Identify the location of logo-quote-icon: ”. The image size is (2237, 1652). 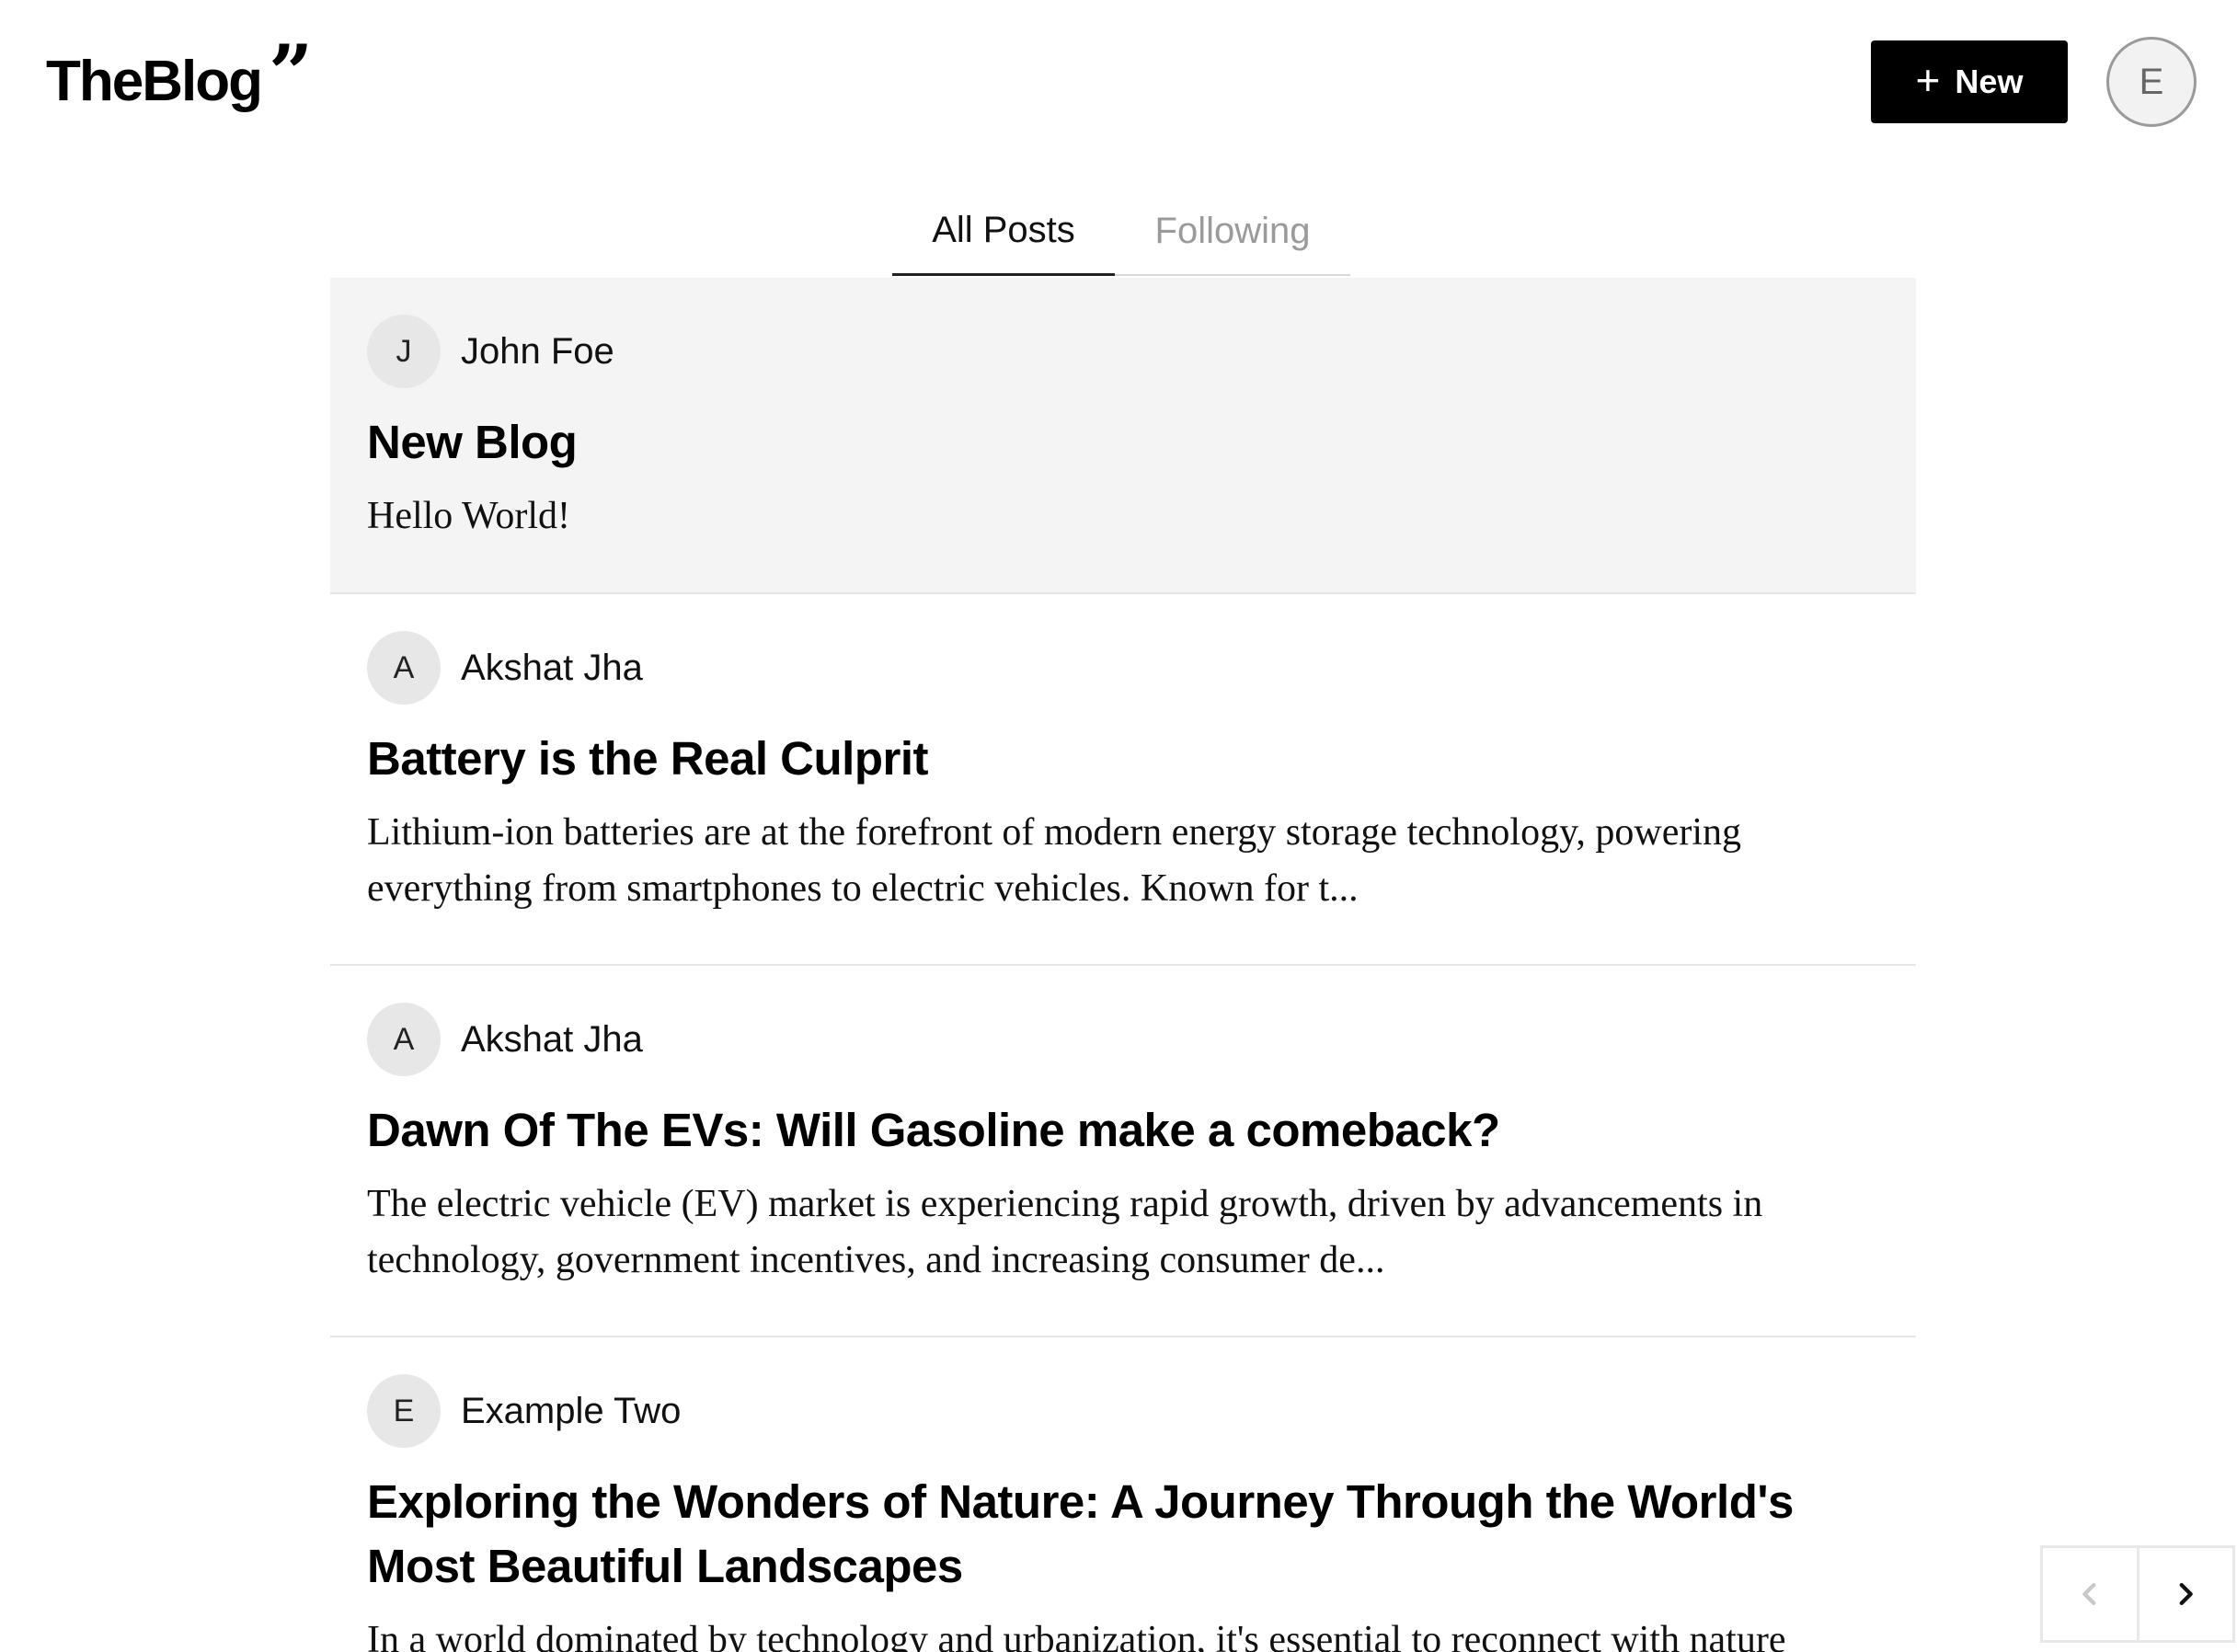
(291, 73).